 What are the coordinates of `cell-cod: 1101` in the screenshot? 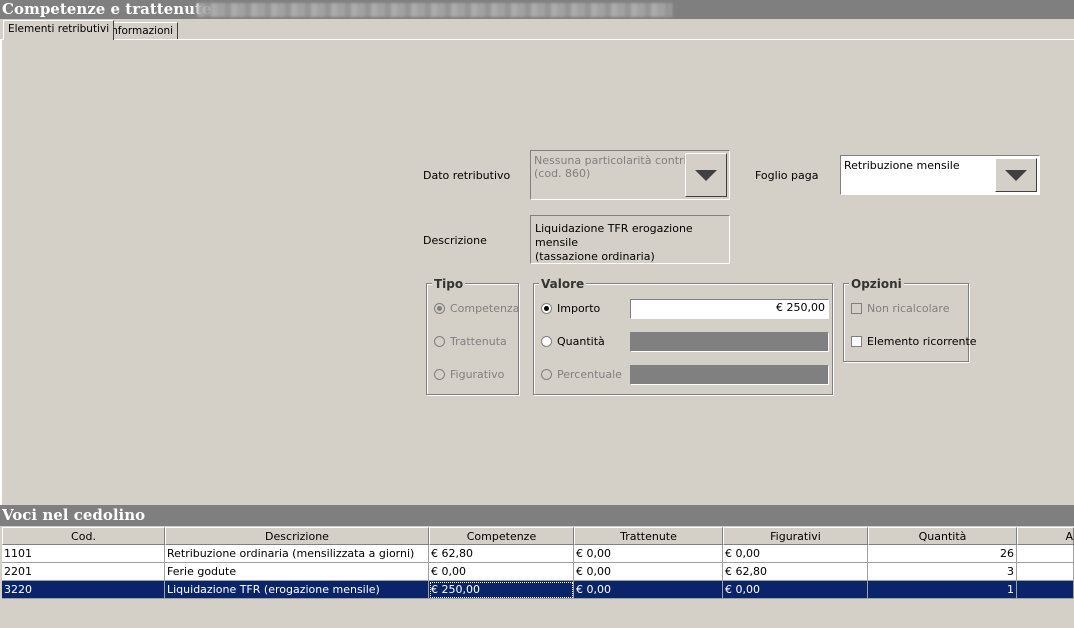 It's located at (83, 554).